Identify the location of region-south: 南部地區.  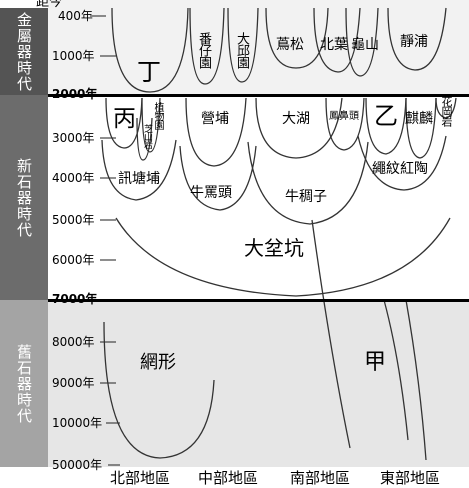
(320, 478).